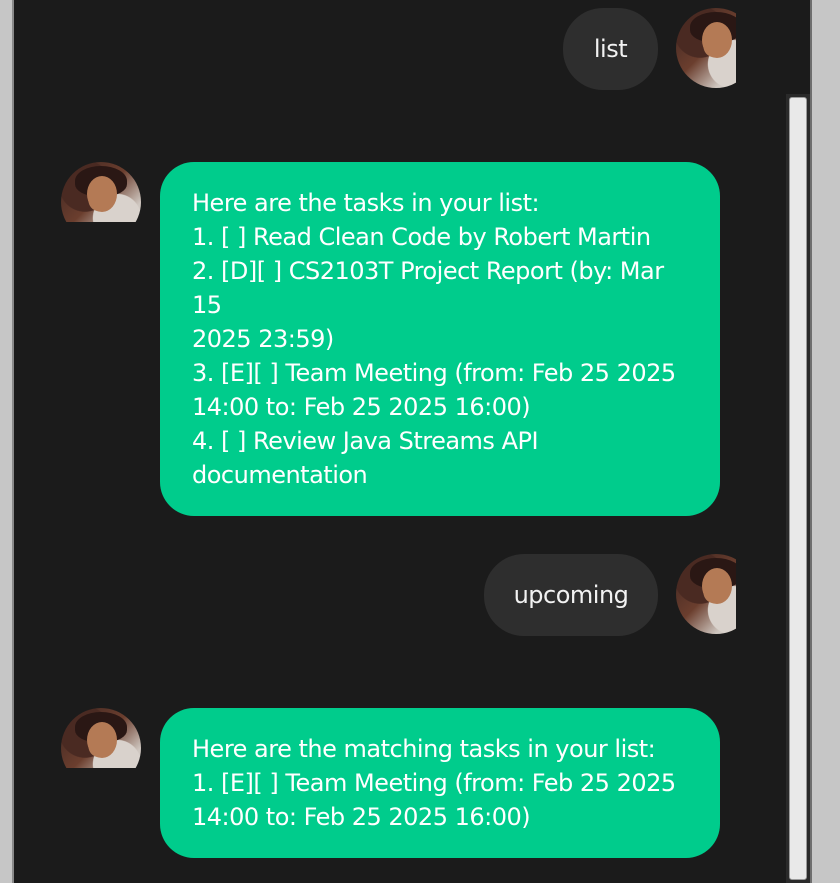 The width and height of the screenshot is (840, 883). I want to click on bot-message-line: Here are the tasks in your list:, so click(366, 203).